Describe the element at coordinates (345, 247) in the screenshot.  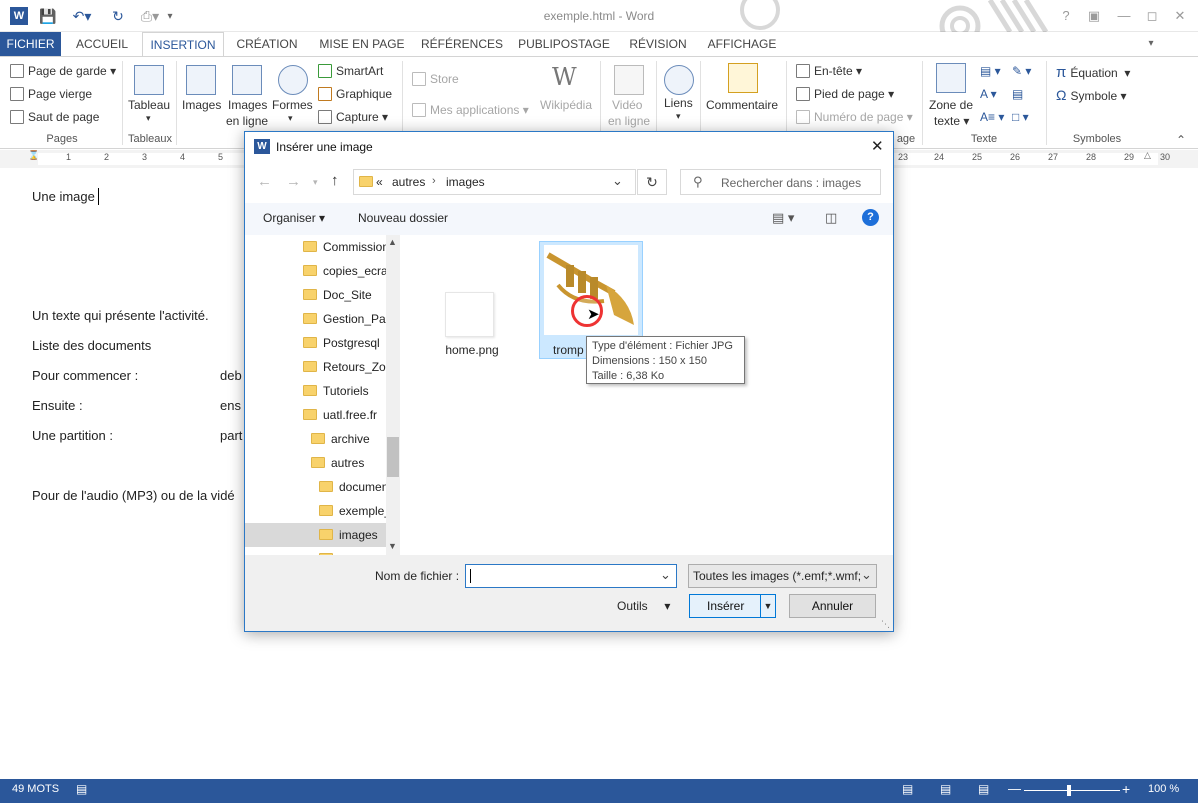
I see `nav-item-commission: Commission` at that location.